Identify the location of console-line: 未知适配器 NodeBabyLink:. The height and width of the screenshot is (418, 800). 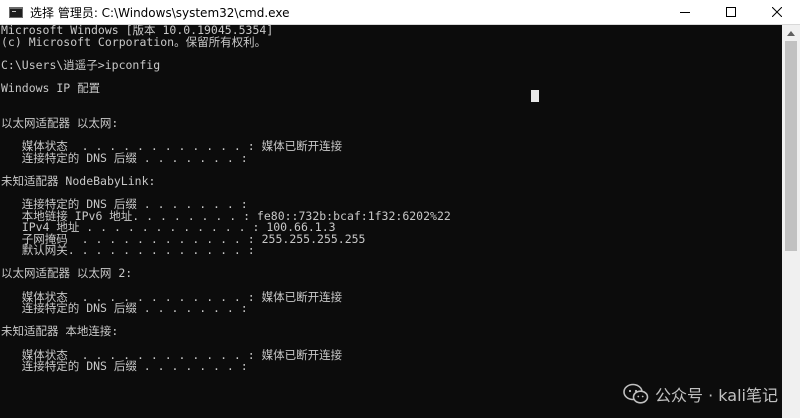
(78, 180).